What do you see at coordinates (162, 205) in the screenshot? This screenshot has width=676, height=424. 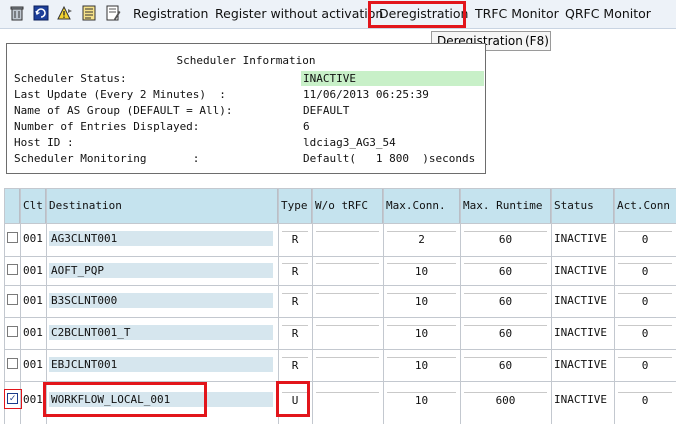 I see `column-header-destination: Destination` at bounding box center [162, 205].